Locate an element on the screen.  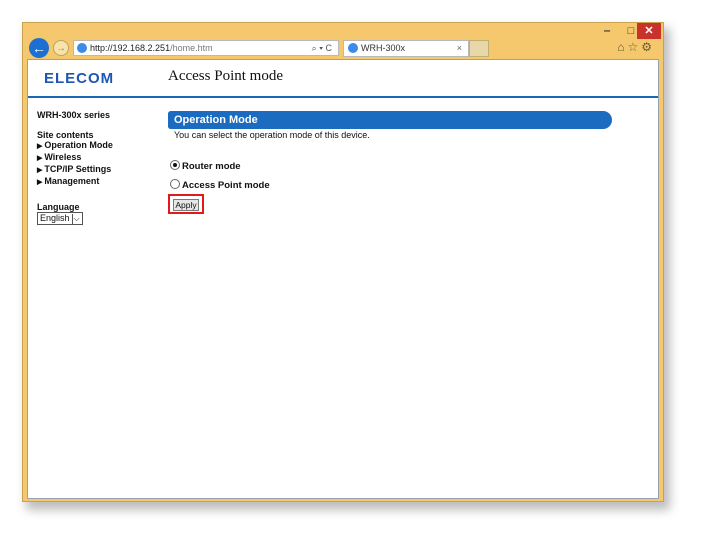
back-arrow-icon: ← is located at coordinates (39, 48).